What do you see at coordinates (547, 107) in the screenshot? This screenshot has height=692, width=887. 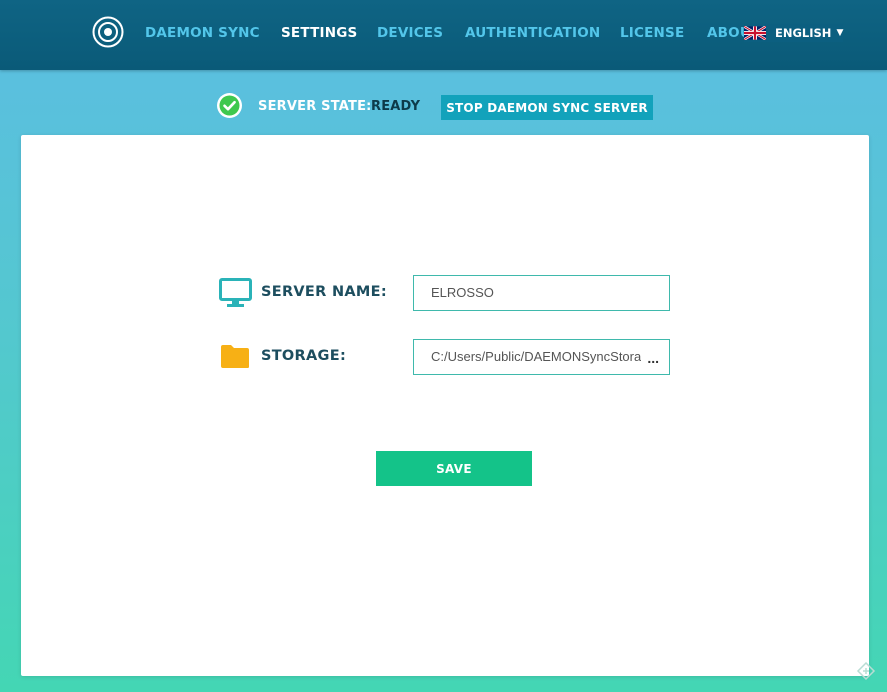 I see `stop-server-button: STOP DAEMON SYNC SERVER` at bounding box center [547, 107].